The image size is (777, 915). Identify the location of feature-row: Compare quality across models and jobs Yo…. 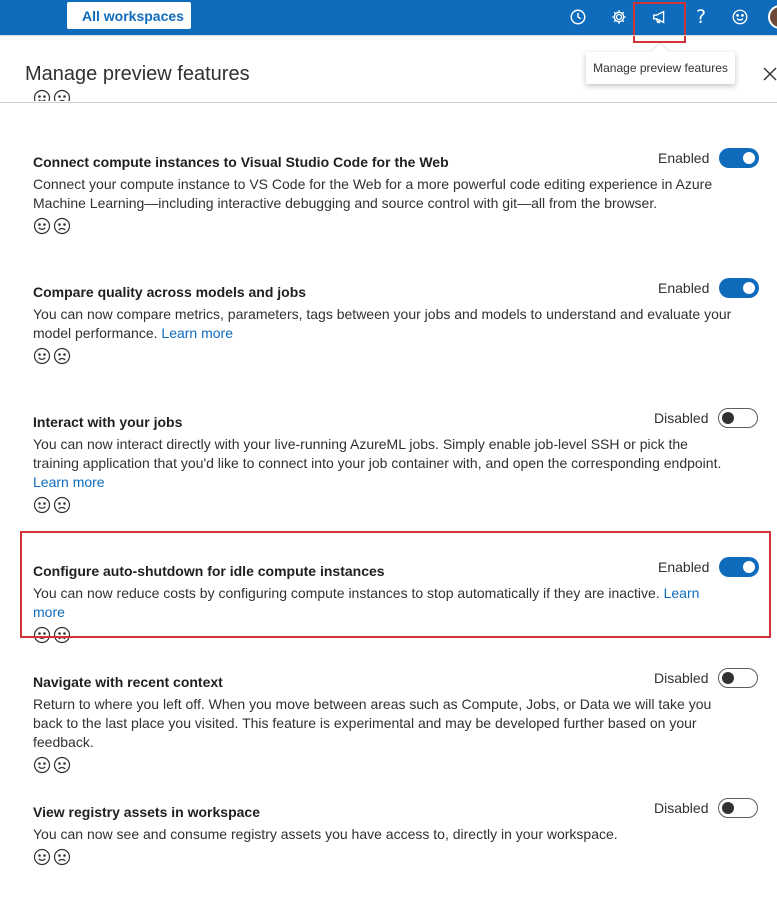
(395, 324).